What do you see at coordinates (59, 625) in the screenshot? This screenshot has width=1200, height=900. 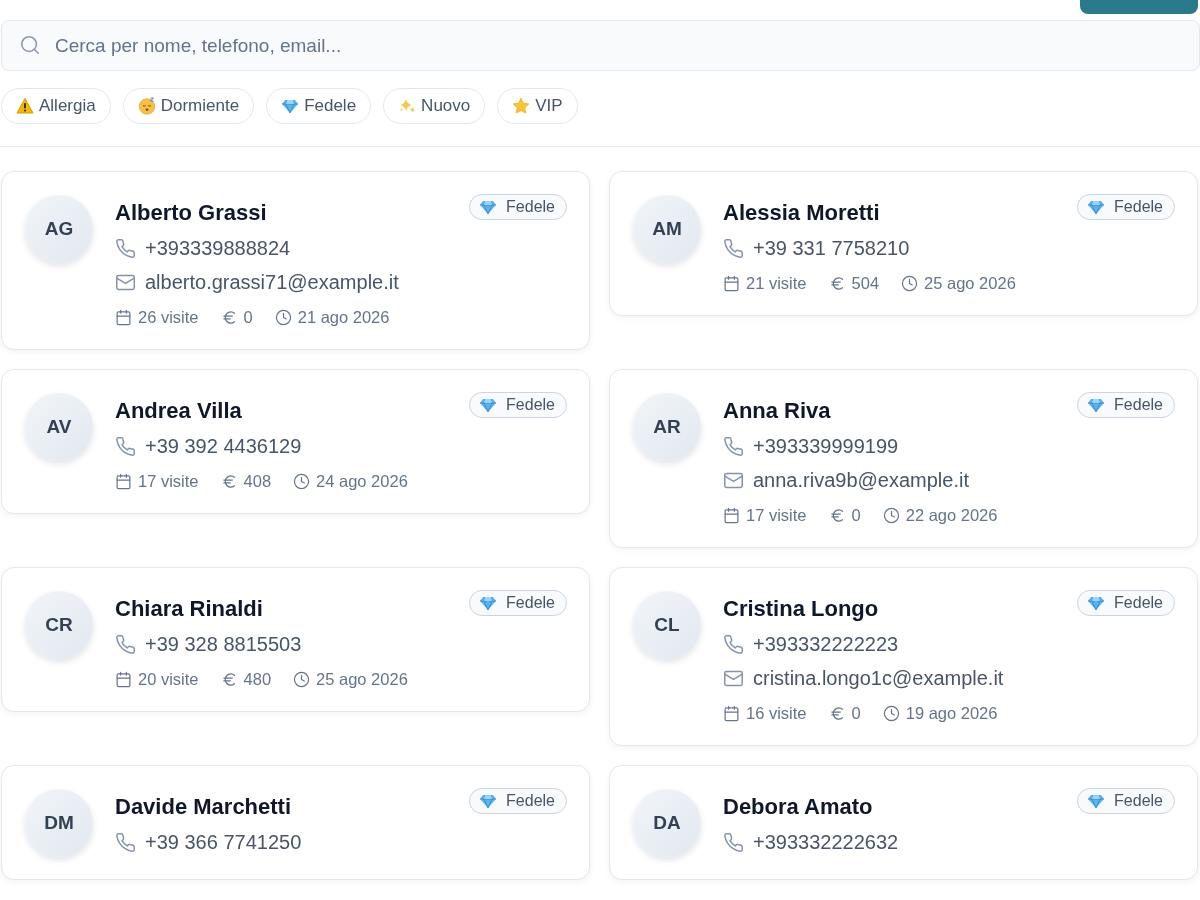 I see `avatar-initials: CR` at bounding box center [59, 625].